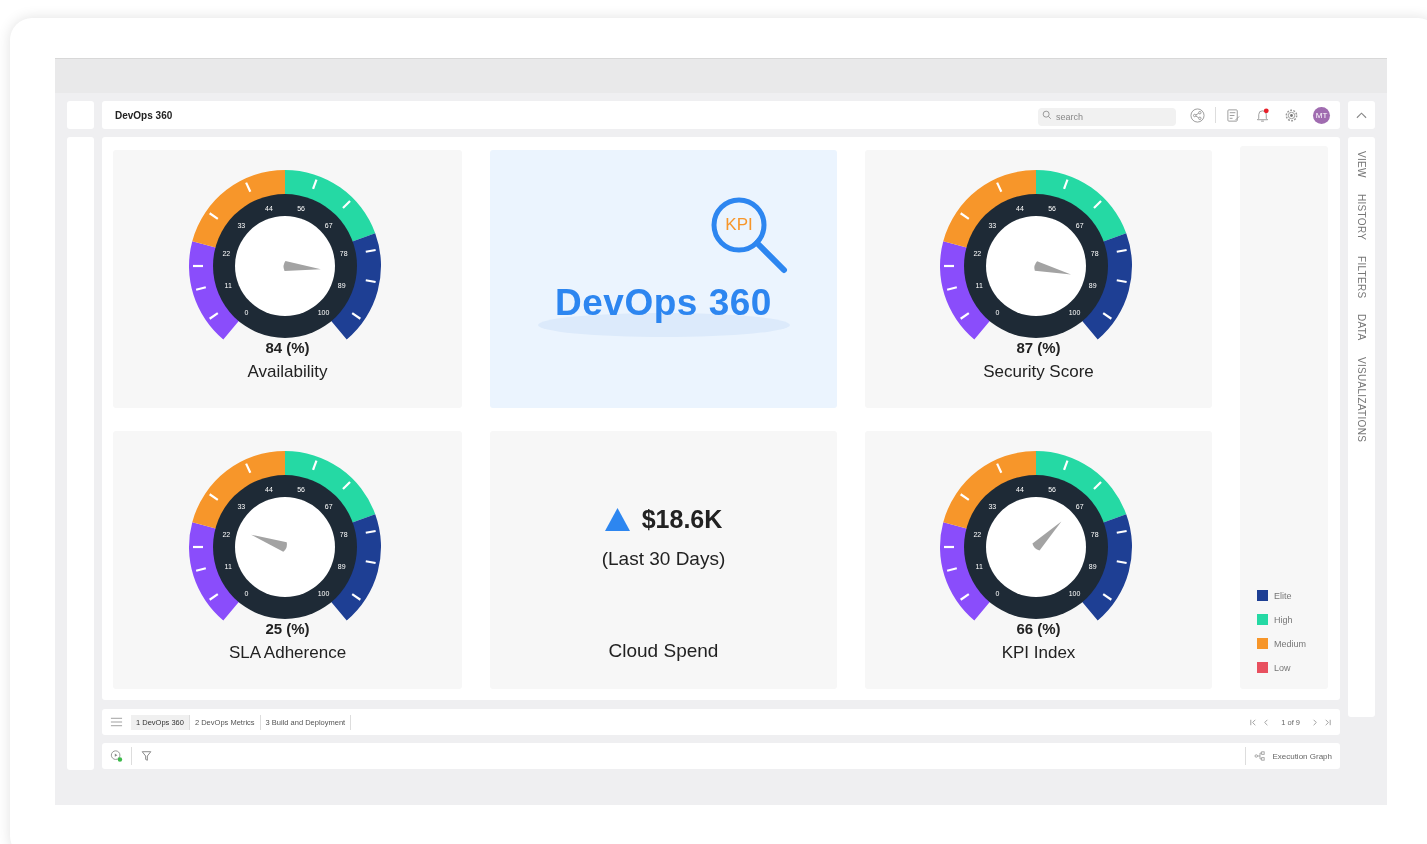  I want to click on menu-icon, so click(116, 722).